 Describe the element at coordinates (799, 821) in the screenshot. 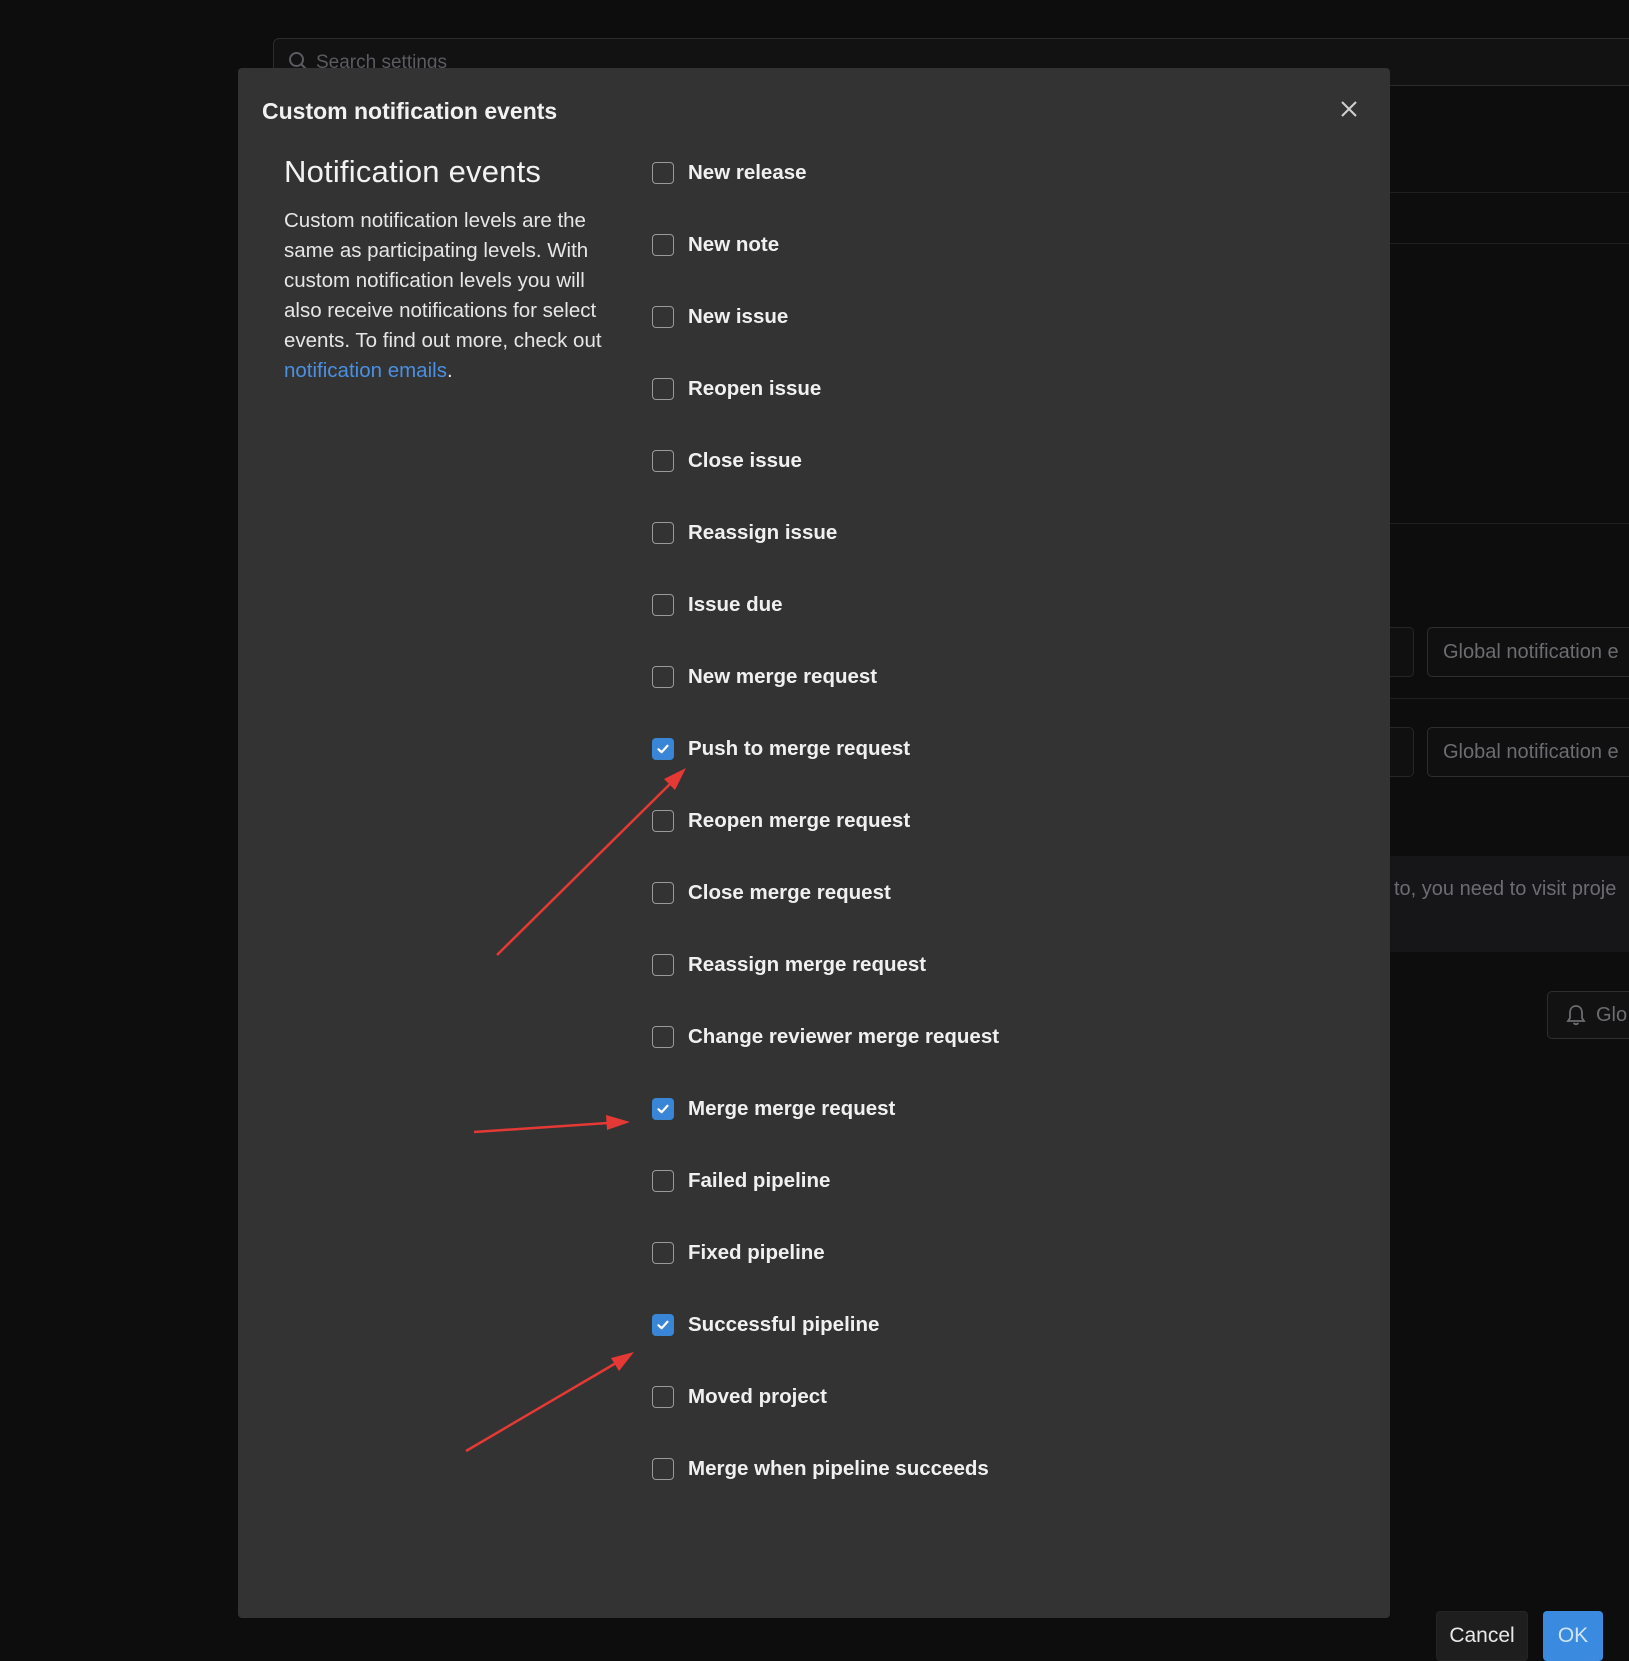

I see `event-label: Reopen merge request` at that location.